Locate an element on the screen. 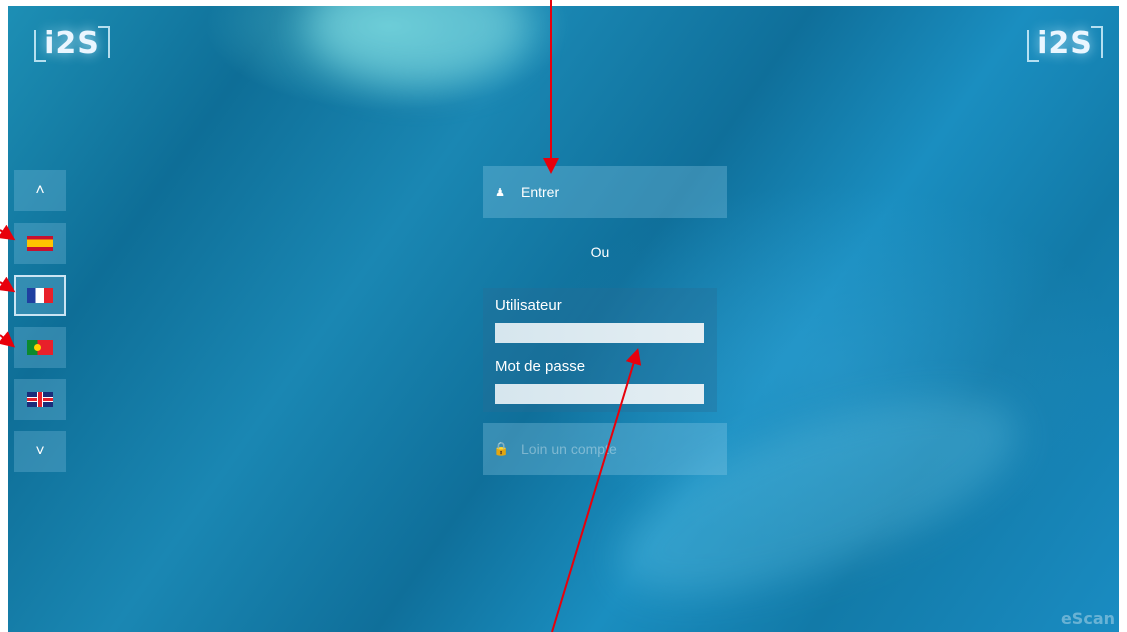 This screenshot has height=632, width=1127. i2s-logo-right: i2S is located at coordinates (1065, 44).